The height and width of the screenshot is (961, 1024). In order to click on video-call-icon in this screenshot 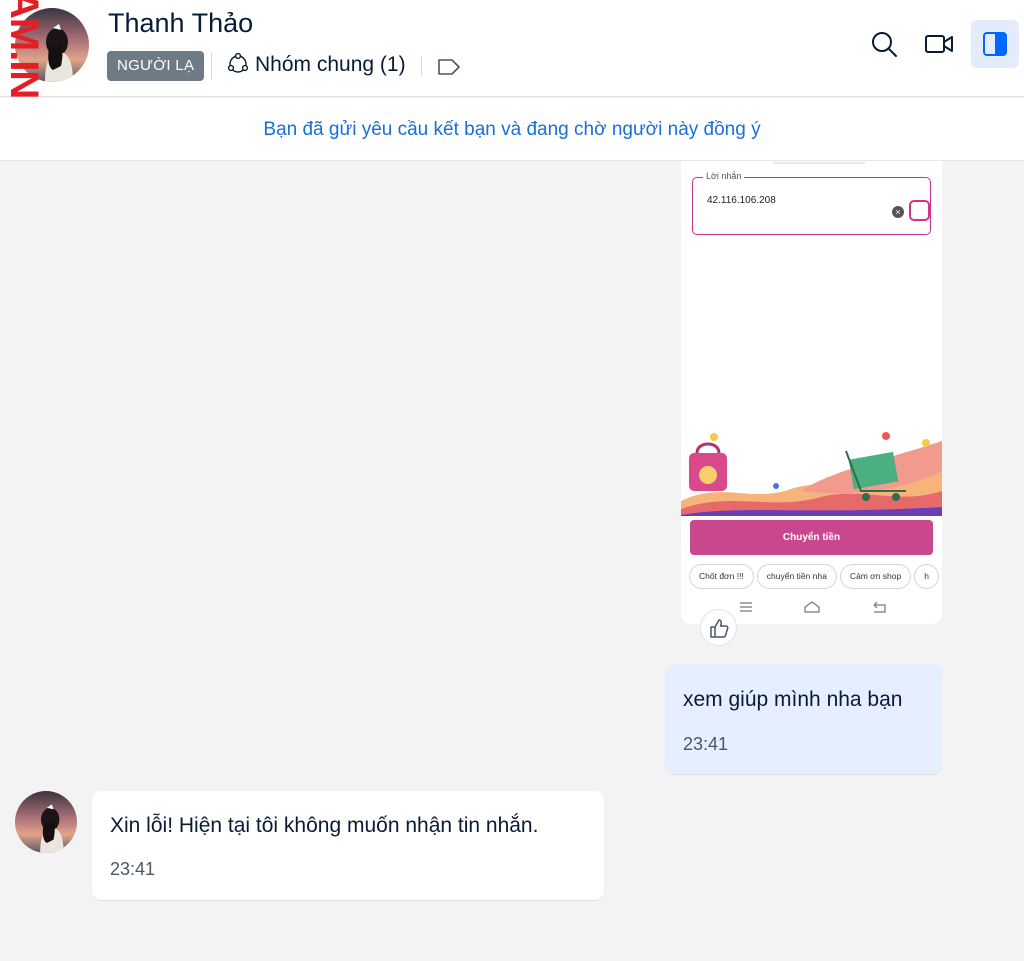, I will do `click(939, 44)`.